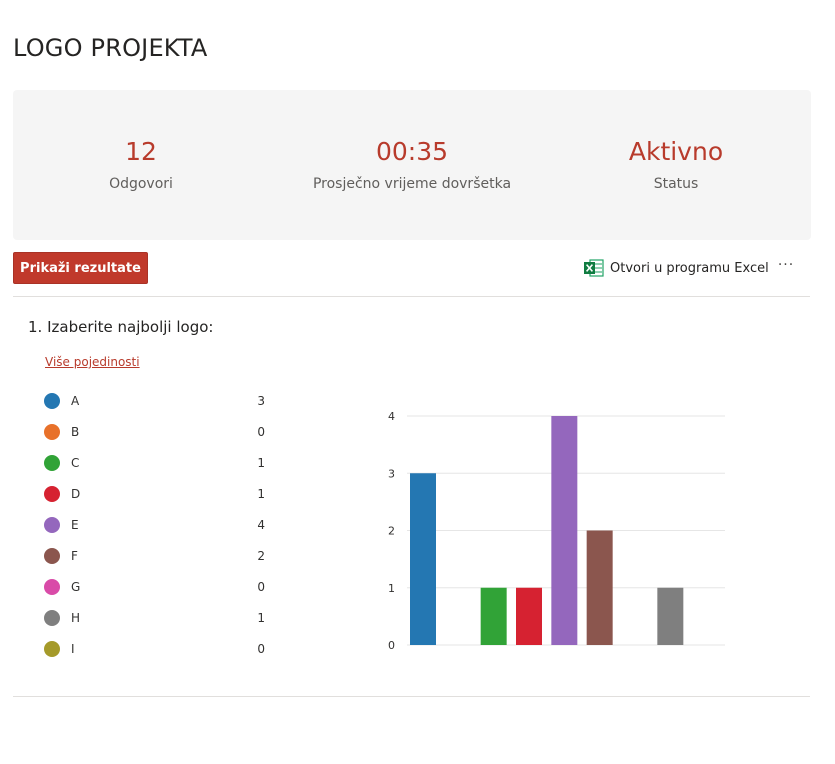 The height and width of the screenshot is (764, 835). Describe the element at coordinates (676, 184) in the screenshot. I see `status-label: Status` at that location.